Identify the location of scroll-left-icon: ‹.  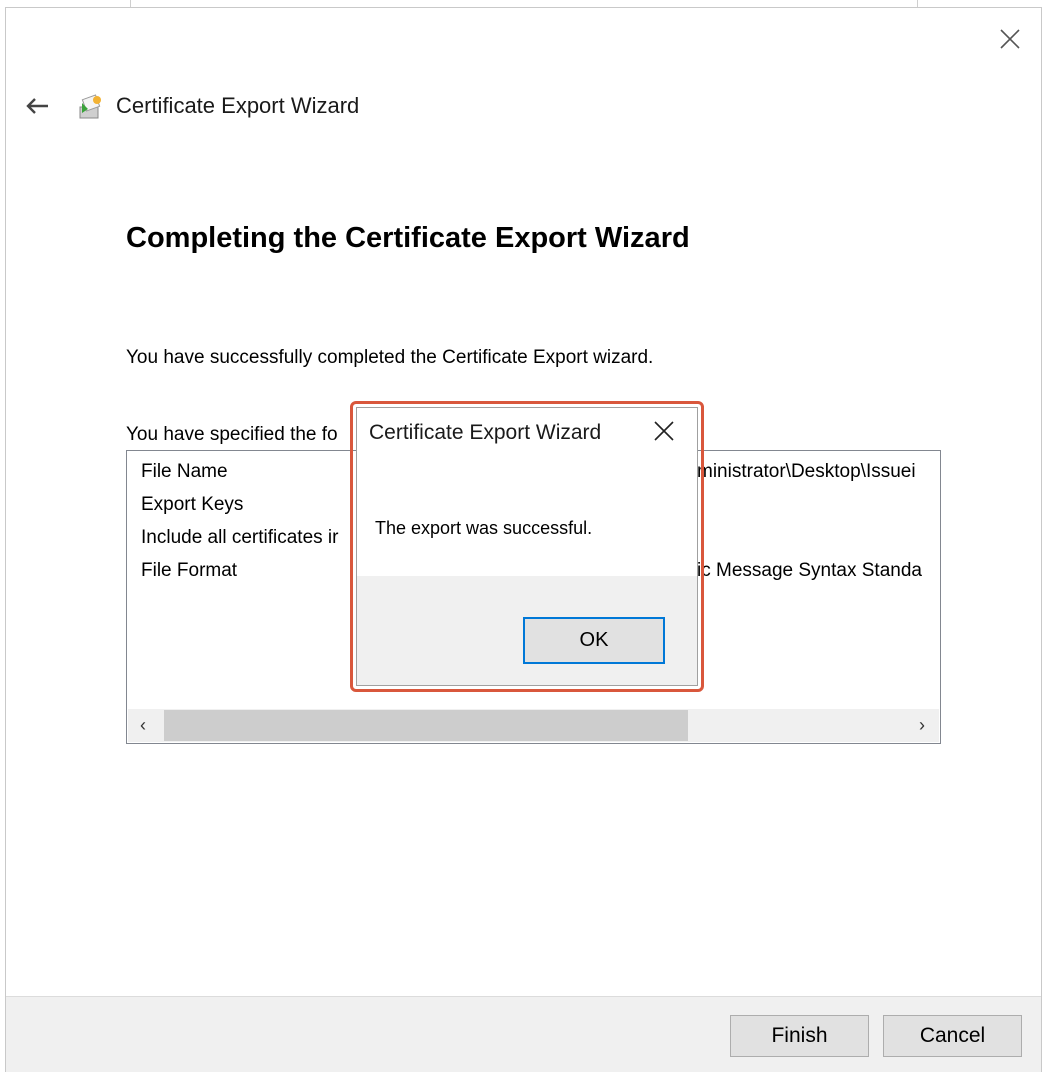
(143, 725).